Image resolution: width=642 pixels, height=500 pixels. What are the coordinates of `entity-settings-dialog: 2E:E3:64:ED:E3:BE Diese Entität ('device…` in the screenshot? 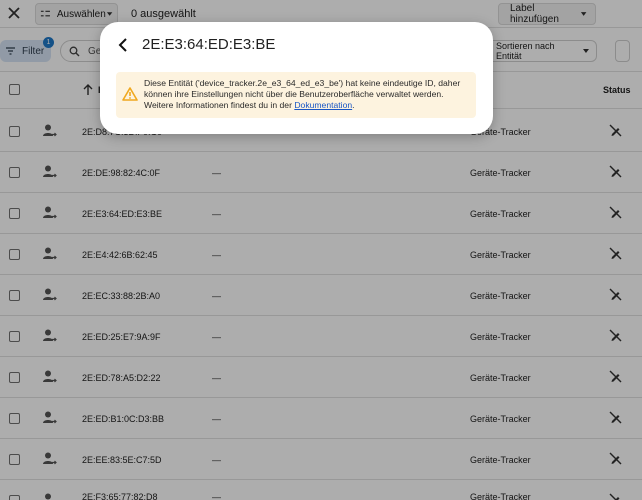 It's located at (296, 78).